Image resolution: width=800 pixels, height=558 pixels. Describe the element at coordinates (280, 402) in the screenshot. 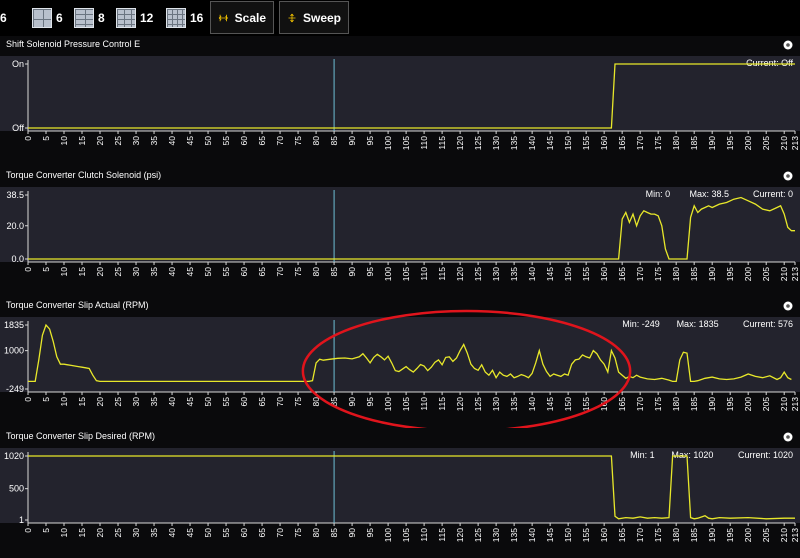

I see `x-tick-label: 70` at that location.